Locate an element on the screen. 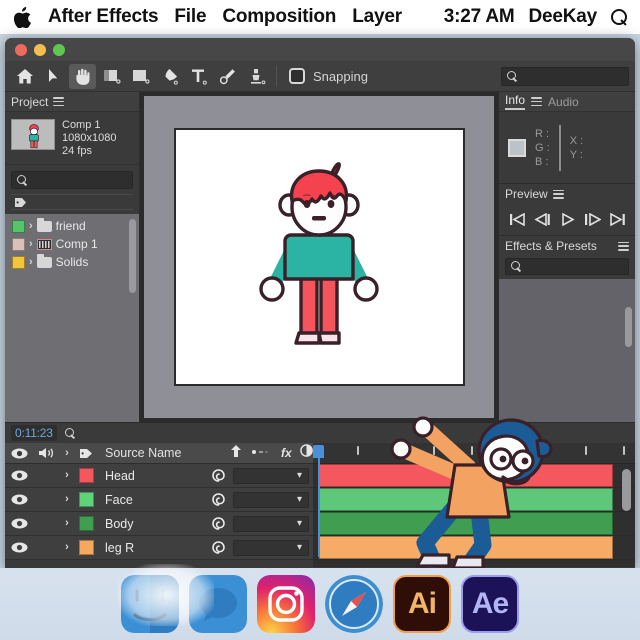 This screenshot has height=640, width=640. rotate-icon is located at coordinates (140, 76).